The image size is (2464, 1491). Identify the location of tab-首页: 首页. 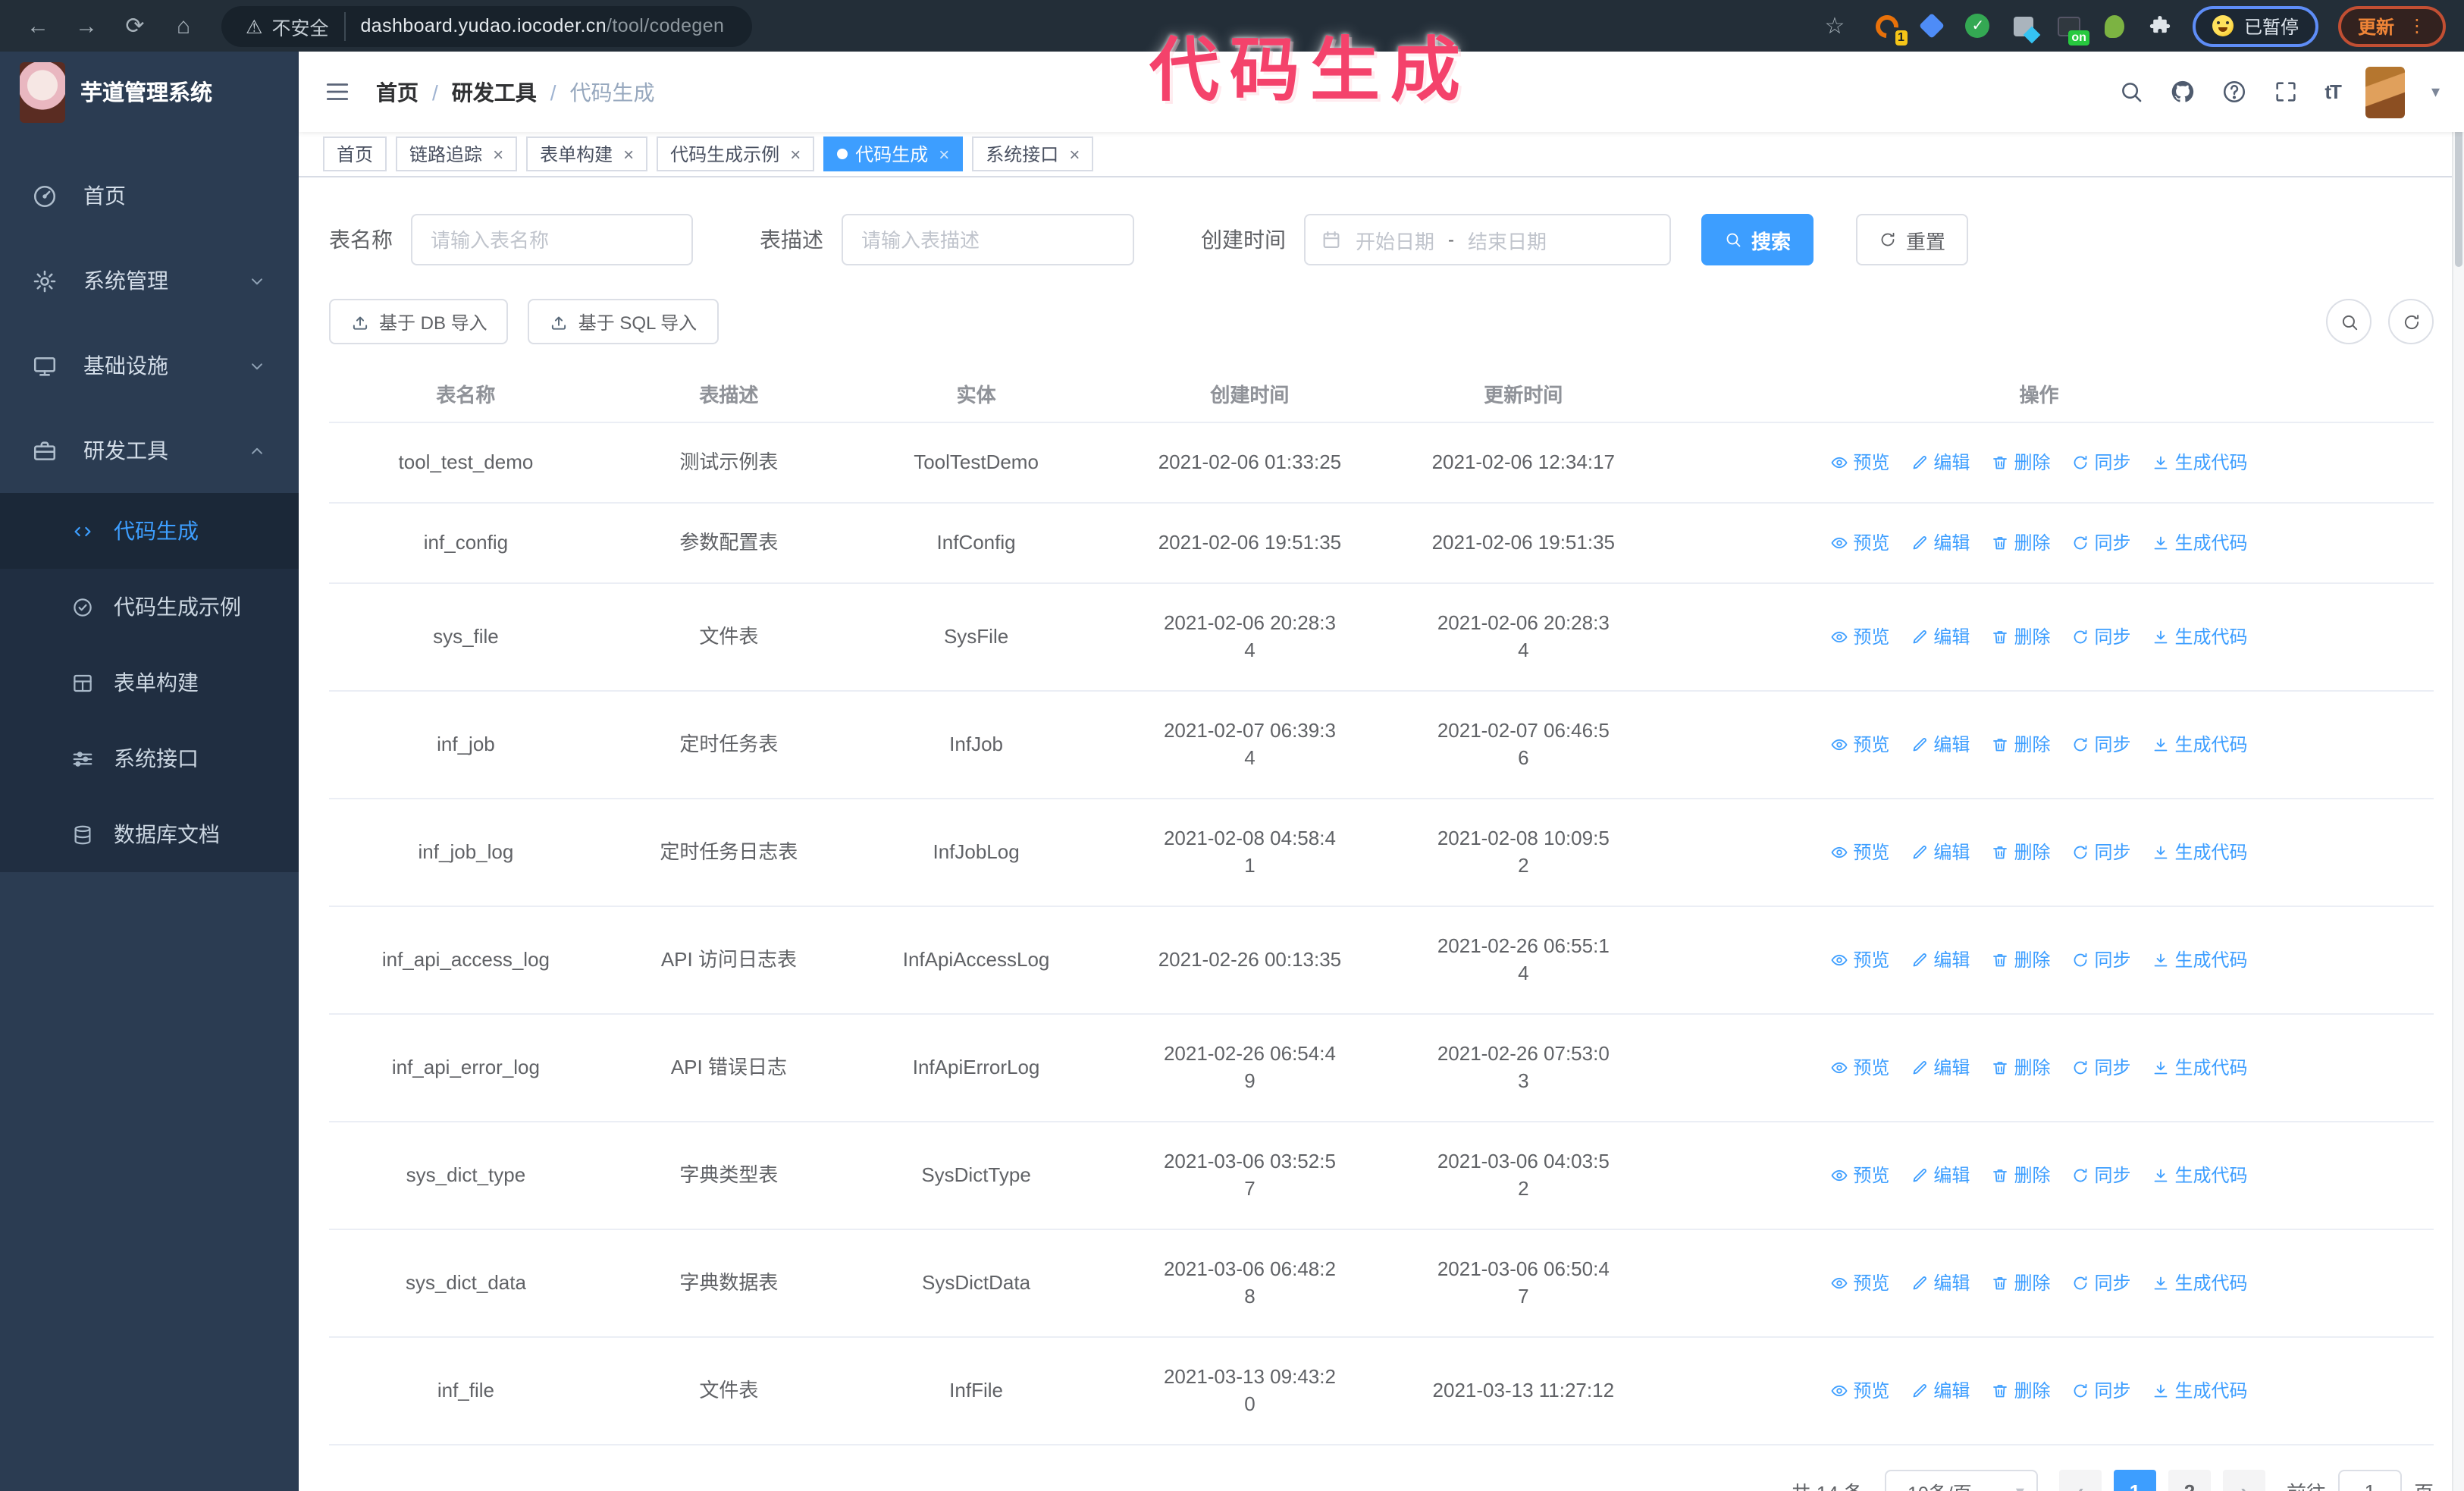
(355, 154).